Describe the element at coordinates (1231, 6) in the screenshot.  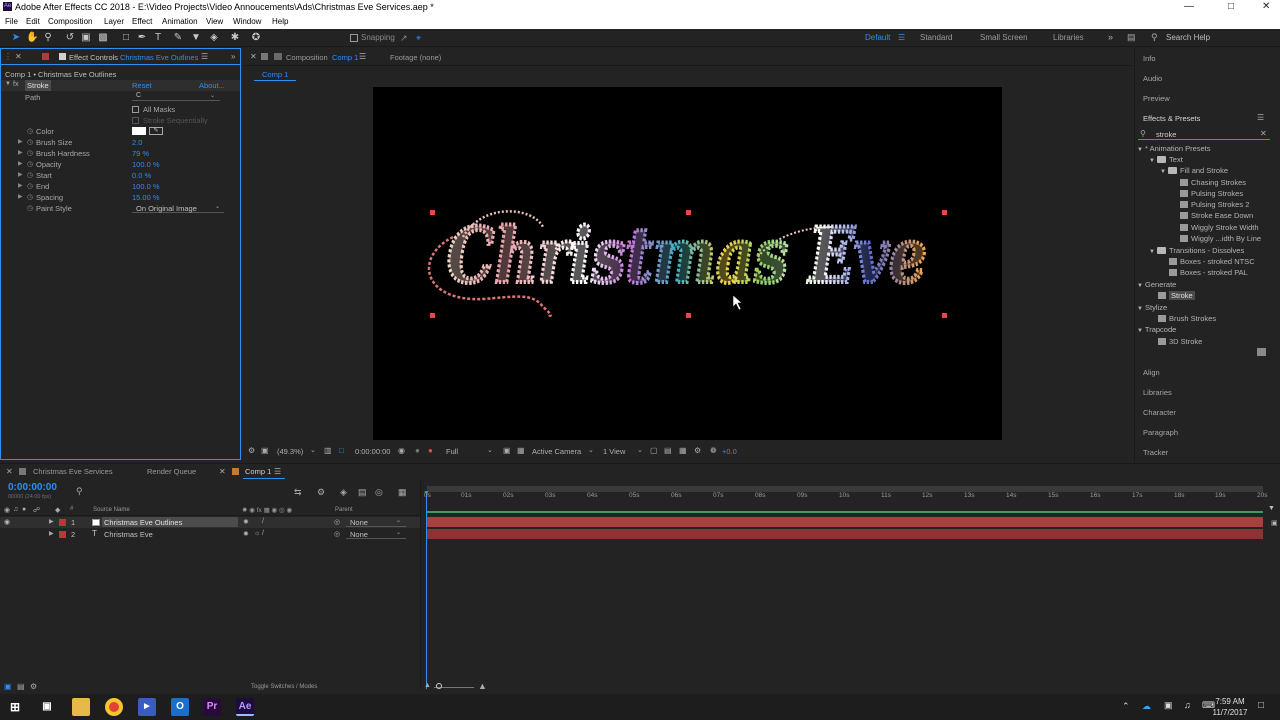
I see `maximize-icon: □` at that location.